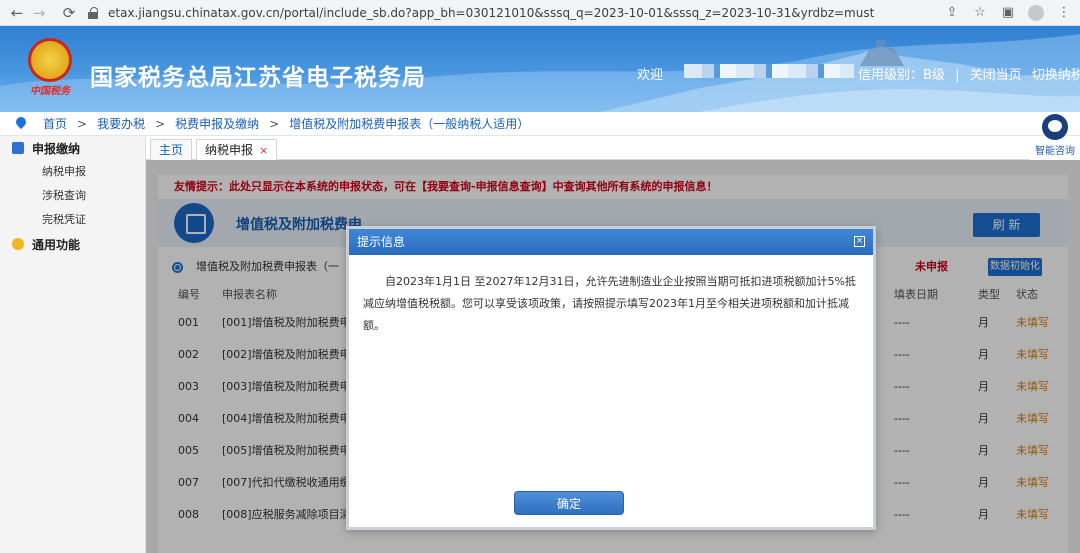 This screenshot has width=1080, height=553. Describe the element at coordinates (859, 241) in the screenshot. I see `close-icon: ×` at that location.